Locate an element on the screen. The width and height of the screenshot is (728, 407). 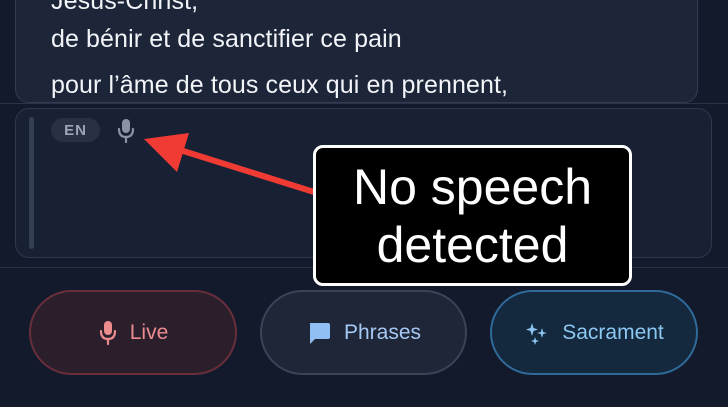
live-label: Live is located at coordinates (149, 332).